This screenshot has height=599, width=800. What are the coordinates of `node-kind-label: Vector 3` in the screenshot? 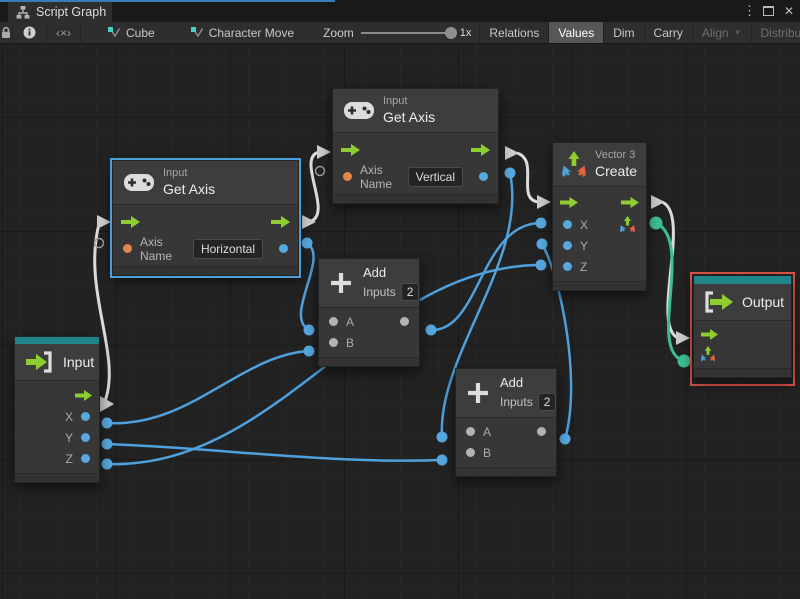 It's located at (615, 155).